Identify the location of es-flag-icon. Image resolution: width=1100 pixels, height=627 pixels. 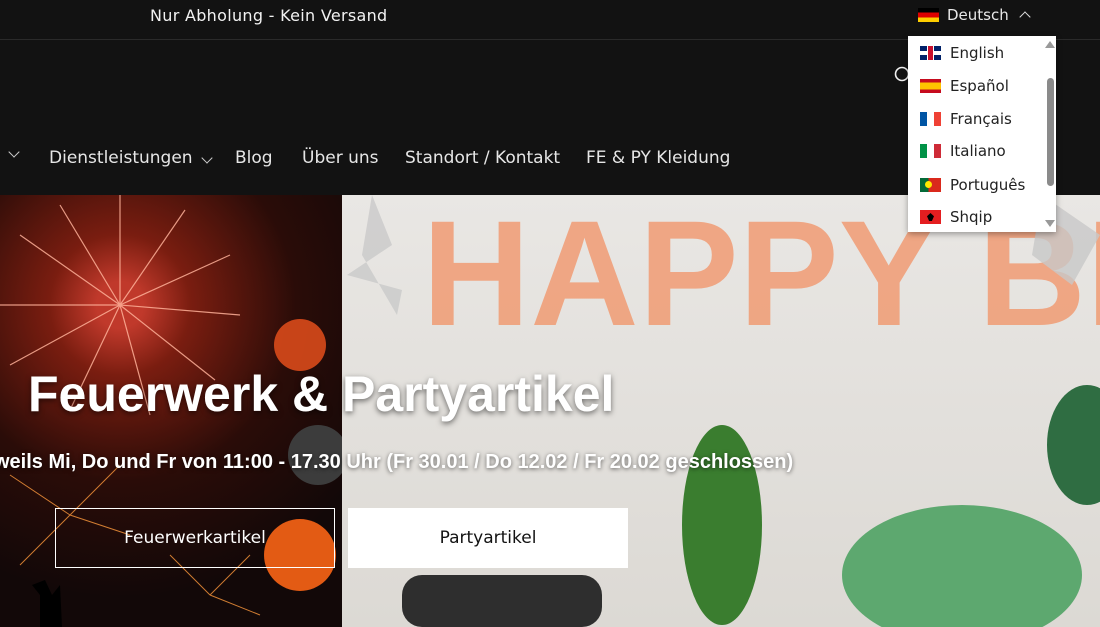
(930, 86).